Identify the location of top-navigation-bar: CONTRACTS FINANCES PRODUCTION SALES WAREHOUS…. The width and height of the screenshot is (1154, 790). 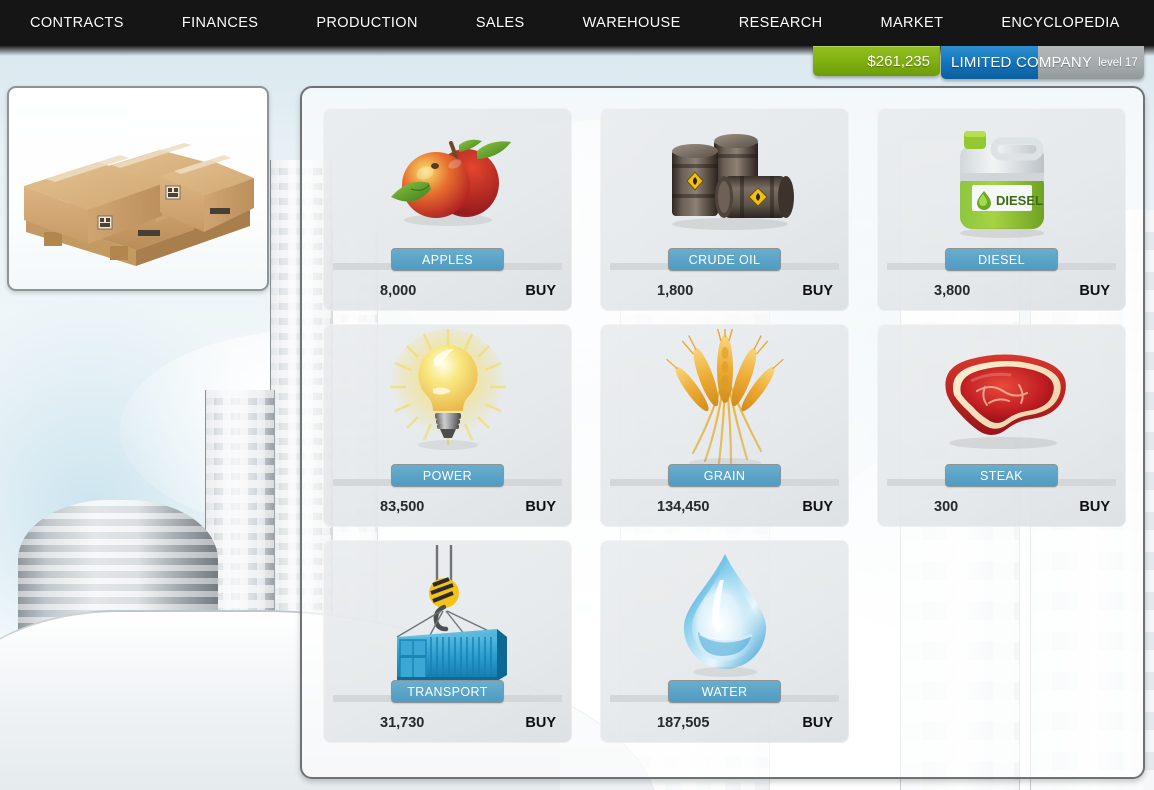
(577, 28).